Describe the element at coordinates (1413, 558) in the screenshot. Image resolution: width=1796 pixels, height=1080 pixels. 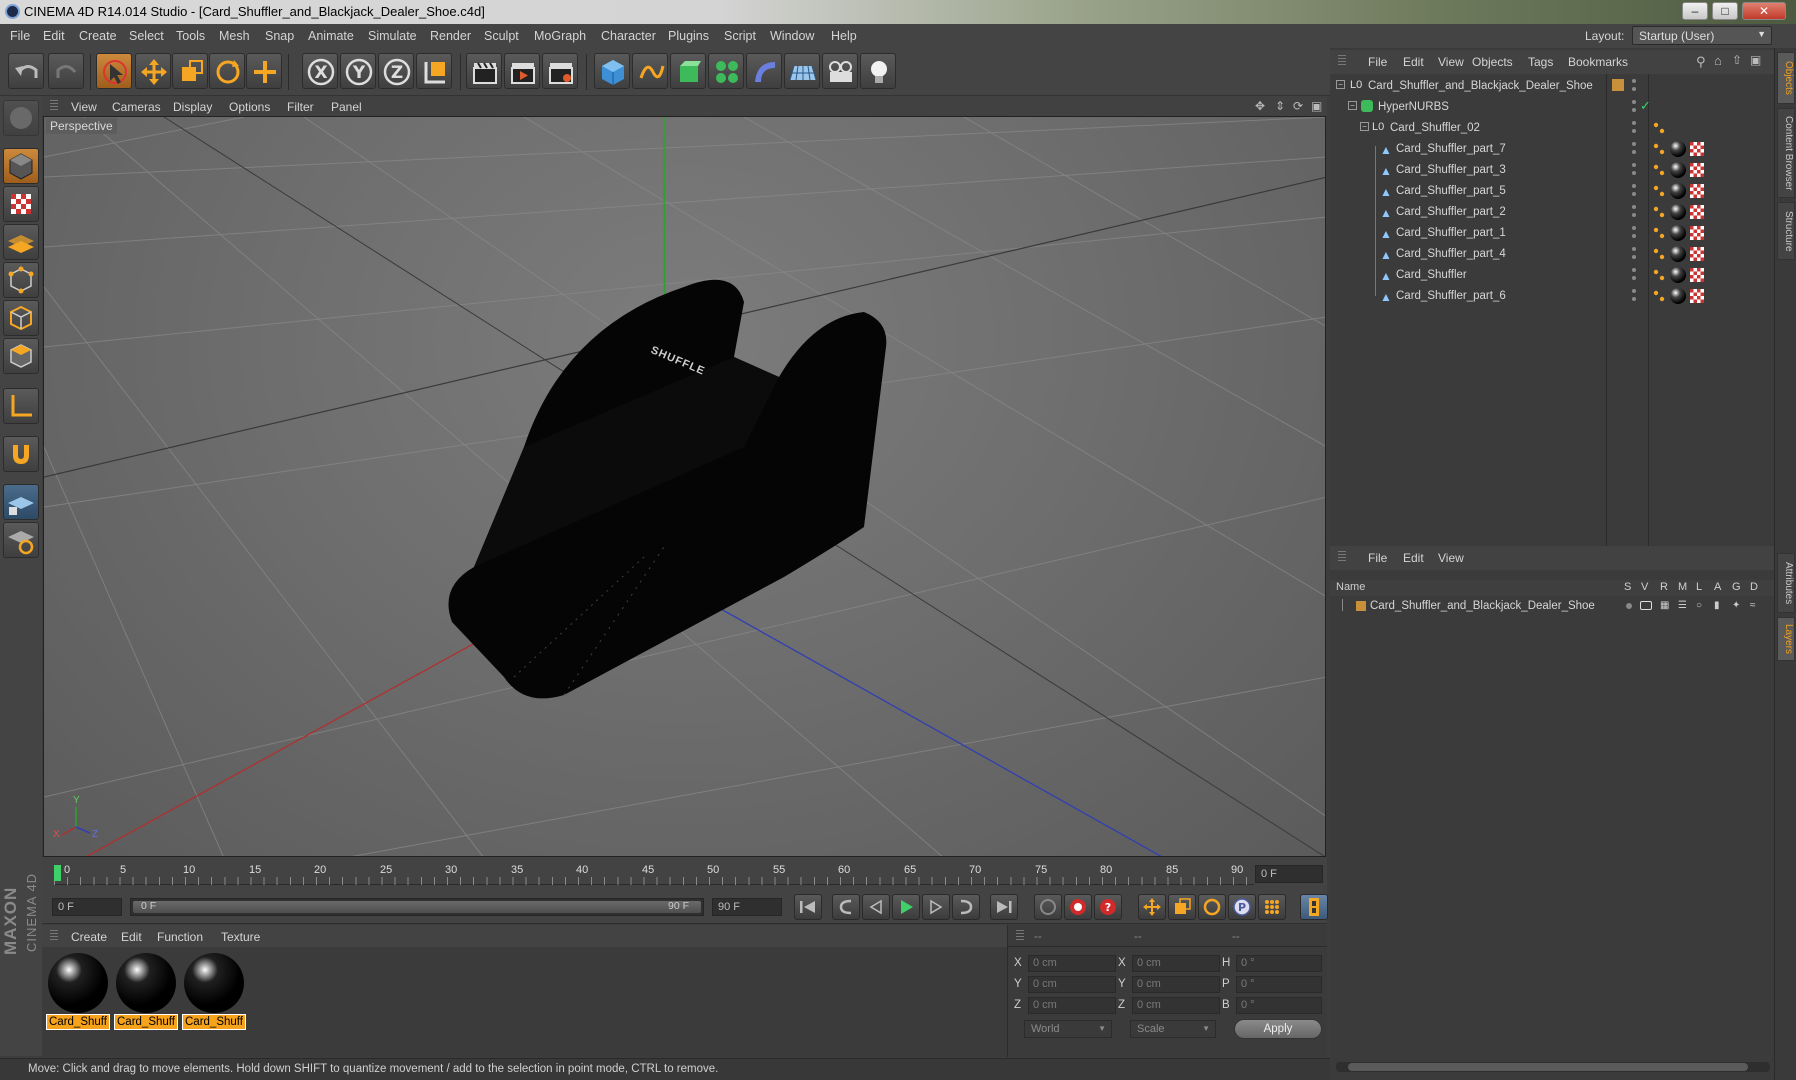
I see `layer-menu-edit: Edit` at that location.